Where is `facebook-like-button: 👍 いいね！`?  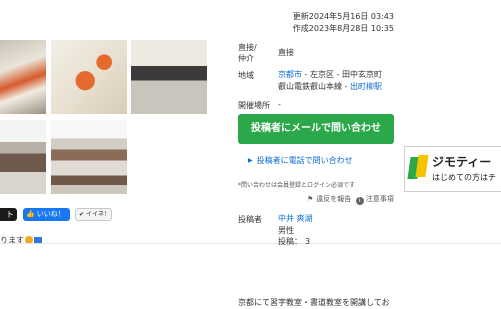 facebook-like-button: 👍 いいね！ is located at coordinates (46, 214).